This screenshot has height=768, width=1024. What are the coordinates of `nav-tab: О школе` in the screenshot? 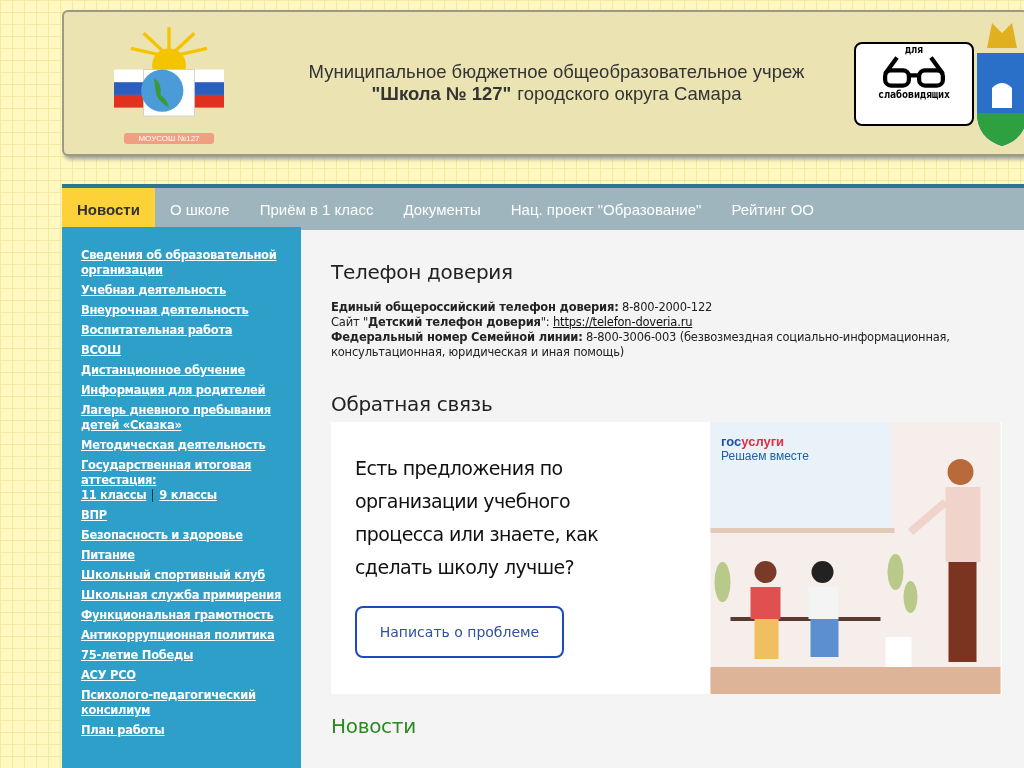 It's located at (199, 209).